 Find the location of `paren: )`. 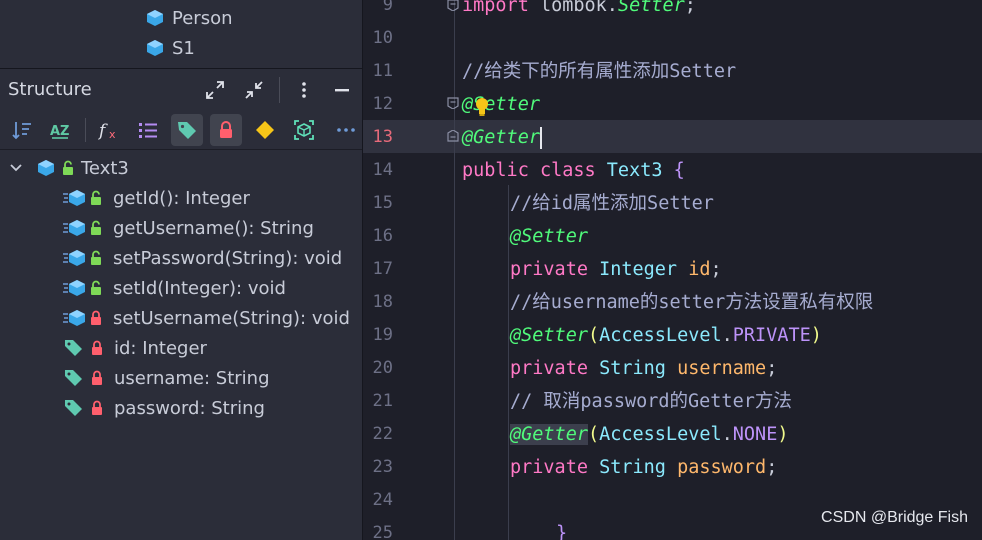

paren: ) is located at coordinates (816, 335).